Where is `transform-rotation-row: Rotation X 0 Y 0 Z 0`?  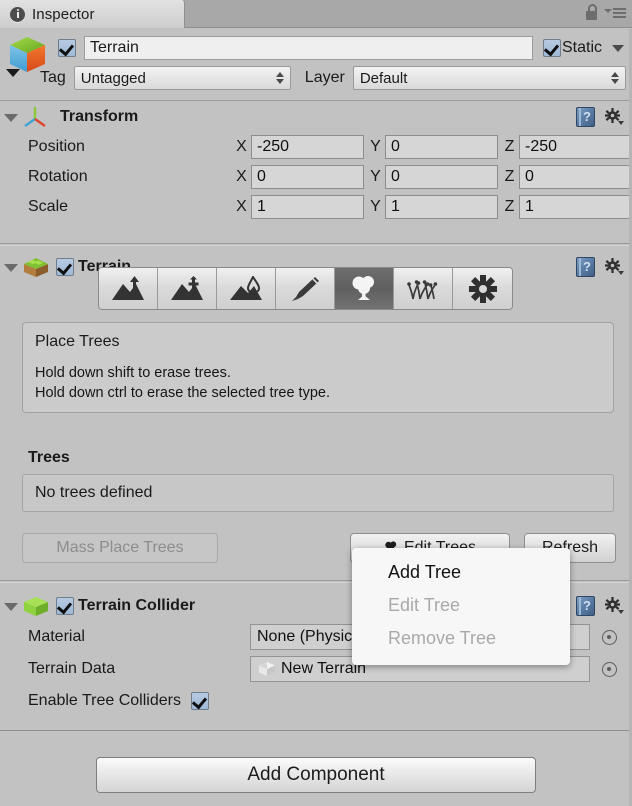 transform-rotation-row: Rotation X 0 Y 0 Z 0 is located at coordinates (316, 177).